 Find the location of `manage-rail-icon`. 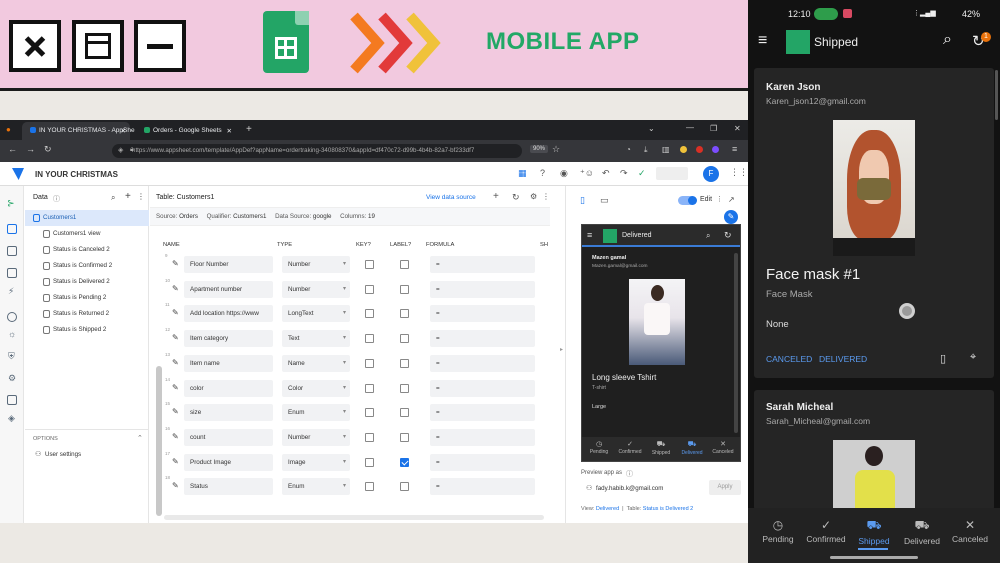

manage-rail-icon is located at coordinates (12, 400).